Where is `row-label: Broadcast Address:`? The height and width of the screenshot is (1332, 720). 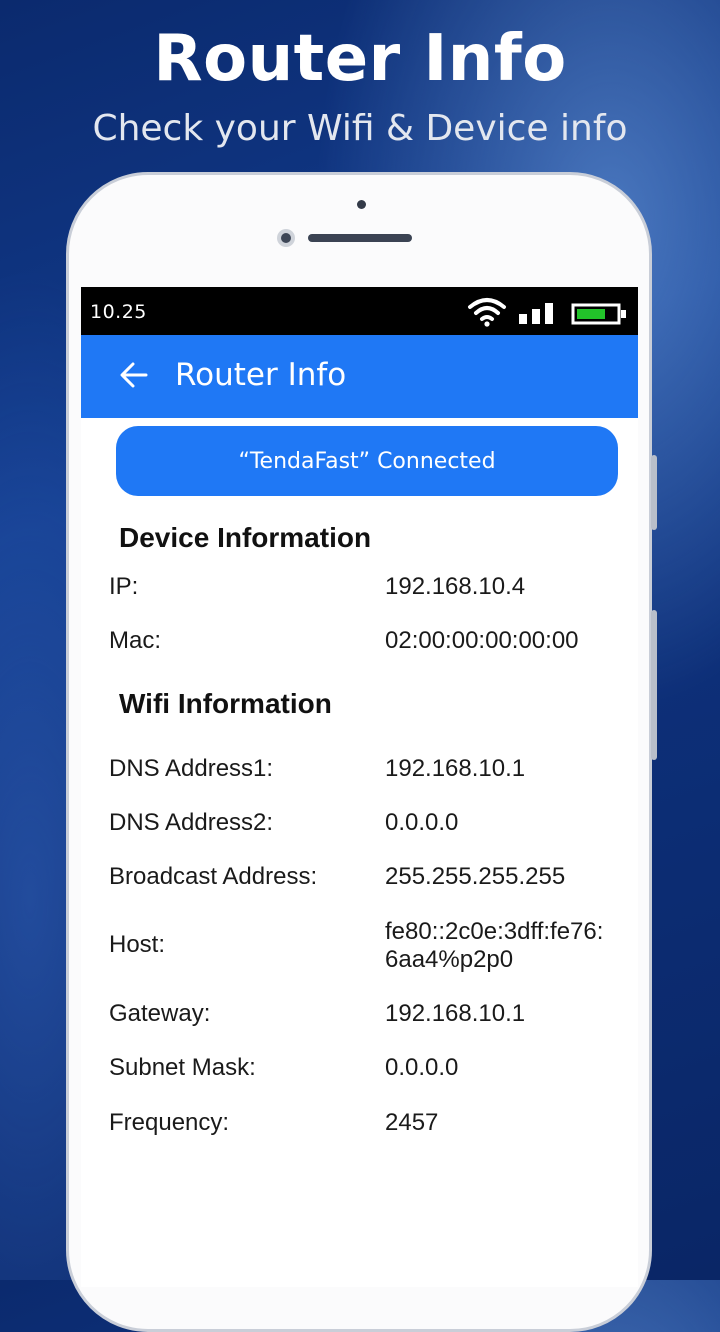 row-label: Broadcast Address: is located at coordinates (213, 876).